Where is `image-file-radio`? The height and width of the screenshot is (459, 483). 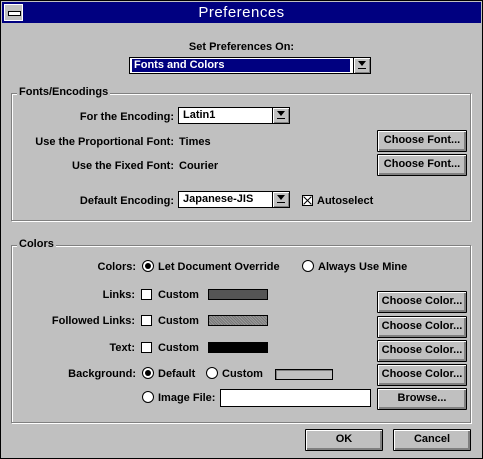
image-file-radio is located at coordinates (148, 397).